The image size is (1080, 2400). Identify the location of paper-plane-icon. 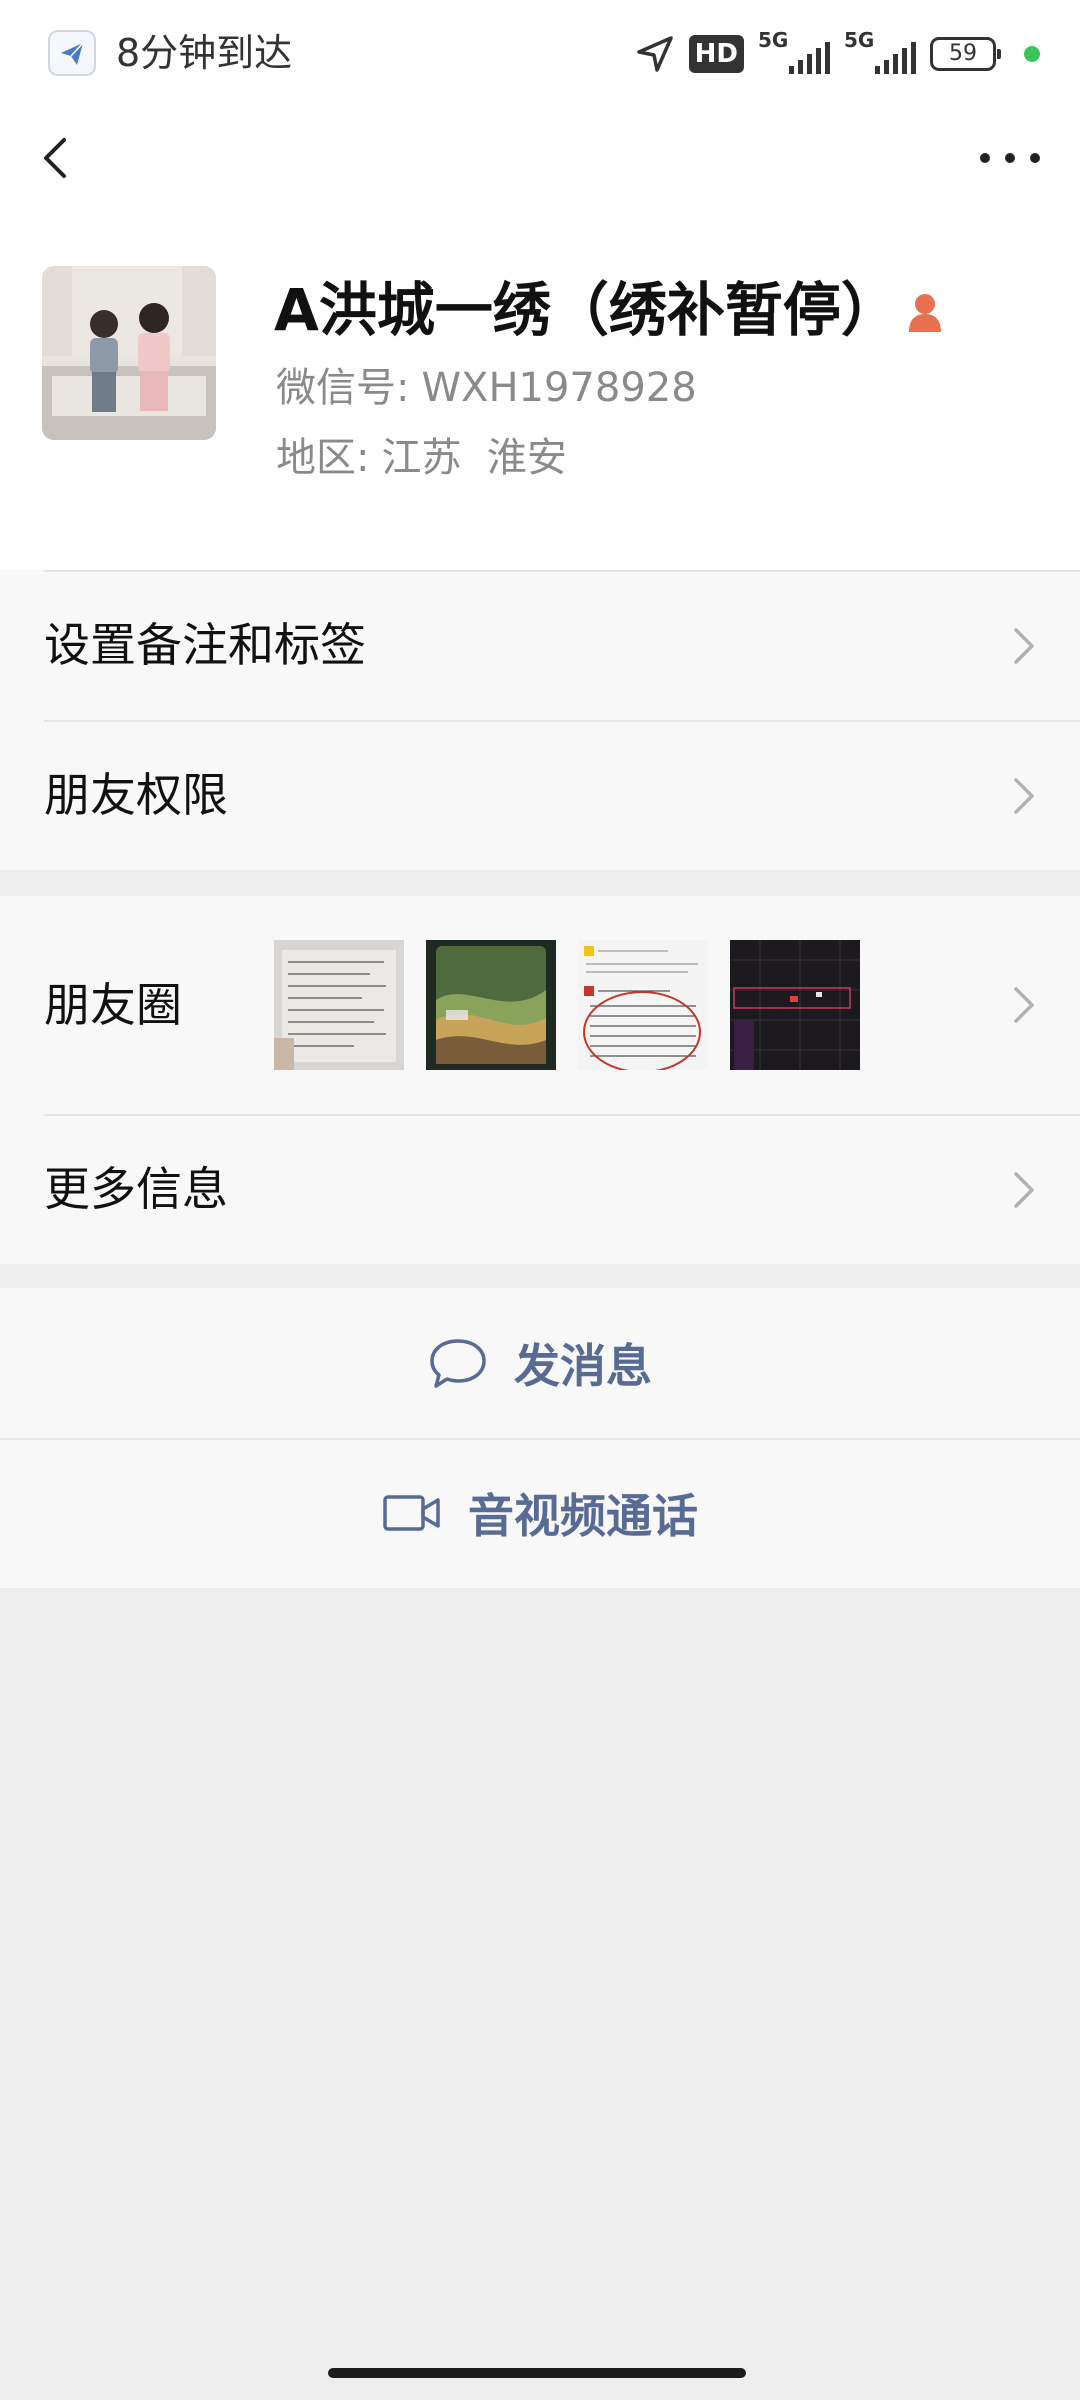
(72, 53).